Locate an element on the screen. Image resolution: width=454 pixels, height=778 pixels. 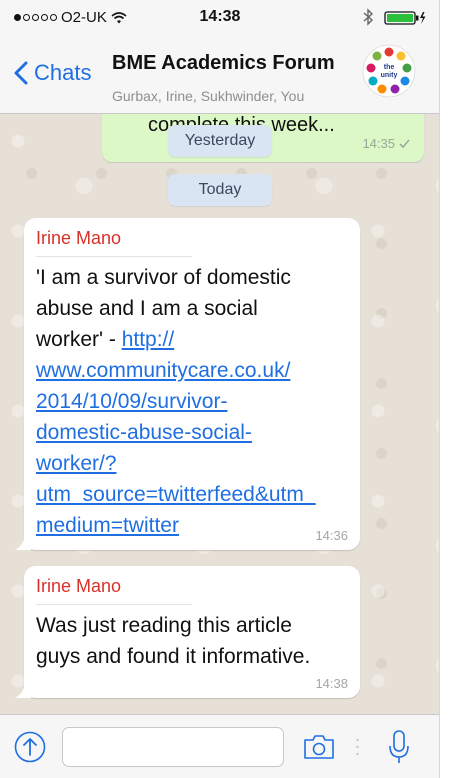
message-link: www.communitycare.co.uk/ is located at coordinates (193, 370).